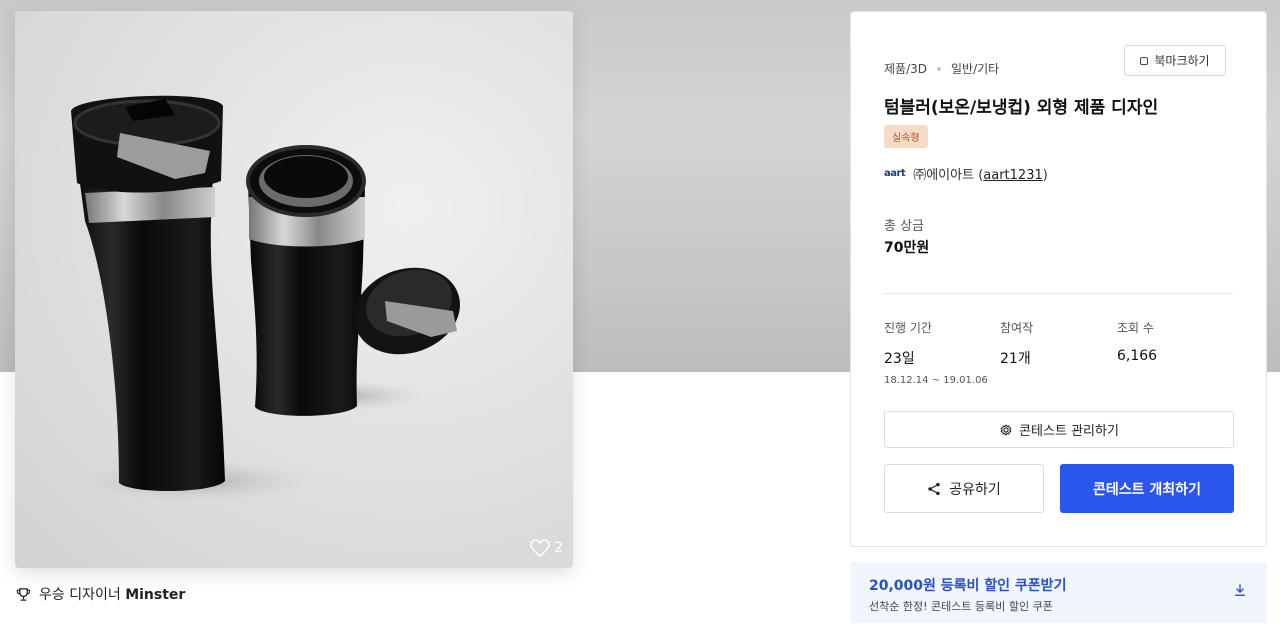 This screenshot has width=1280, height=634. I want to click on stat-views: 조회 수 6,166, so click(1137, 341).